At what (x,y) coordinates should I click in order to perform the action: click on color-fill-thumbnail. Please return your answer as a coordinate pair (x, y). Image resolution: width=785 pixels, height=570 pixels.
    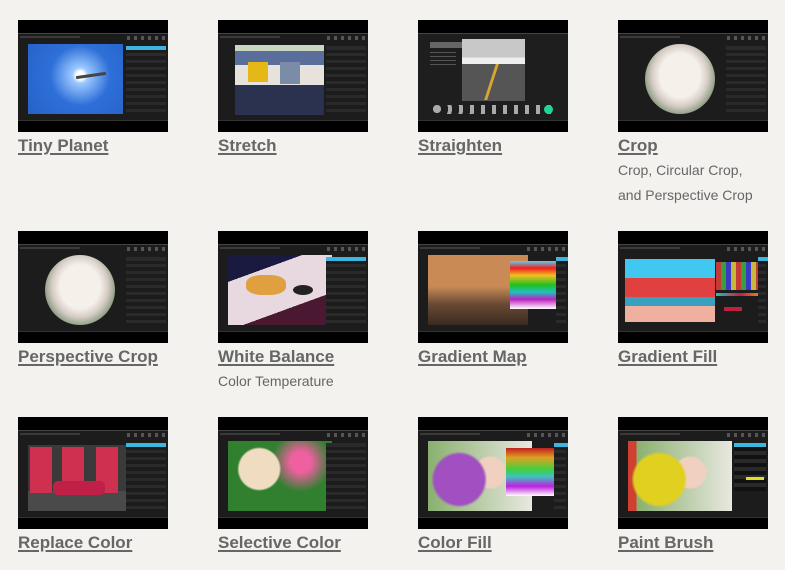
    Looking at the image, I should click on (493, 473).